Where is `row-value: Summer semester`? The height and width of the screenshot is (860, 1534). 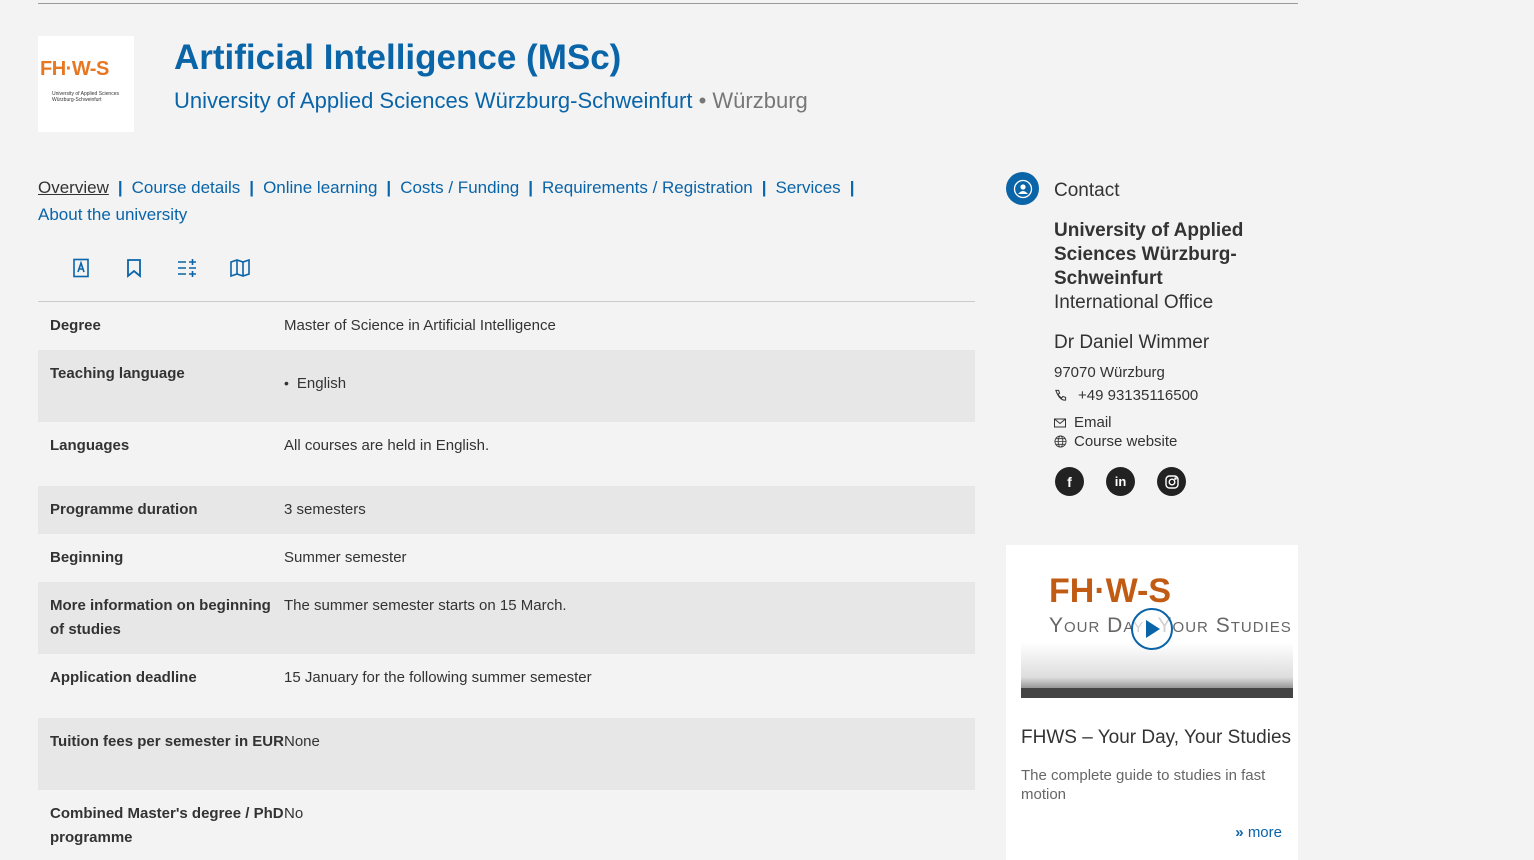 row-value: Summer semester is located at coordinates (345, 557).